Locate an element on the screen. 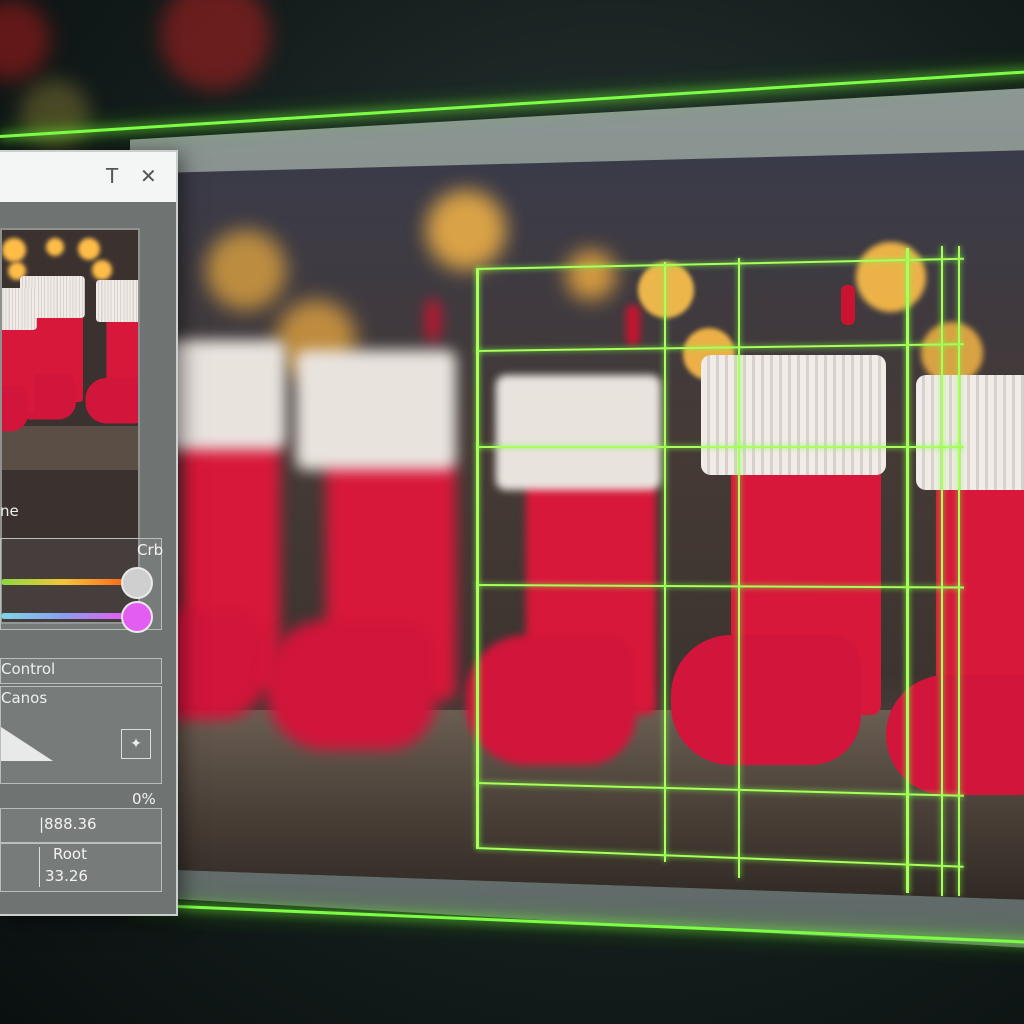 This screenshot has width=1024, height=1024. percent-readout: 0% is located at coordinates (144, 799).